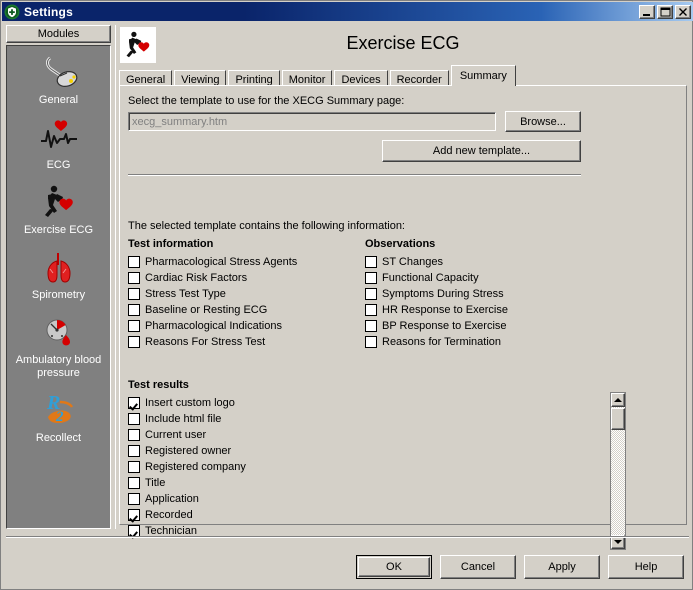  I want to click on checkbox-row: Reasons for Termination, so click(436, 342).